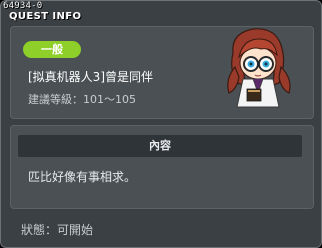  I want to click on recommended-level: 建議等級：101～105, so click(82, 99).